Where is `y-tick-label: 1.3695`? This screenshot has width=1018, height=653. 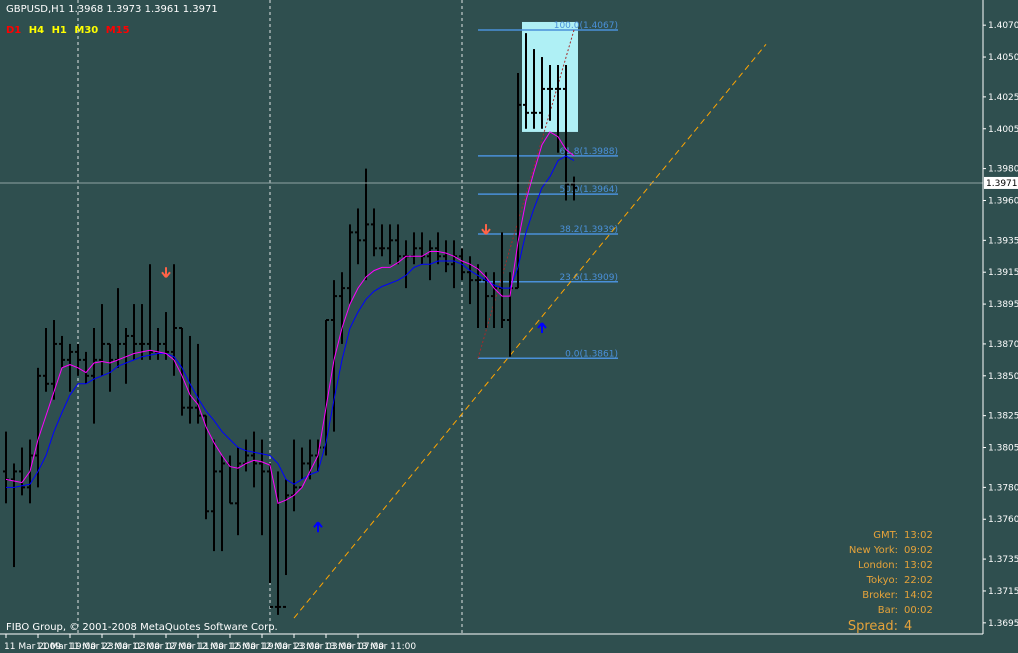
y-tick-label: 1.3695 is located at coordinates (1003, 624).